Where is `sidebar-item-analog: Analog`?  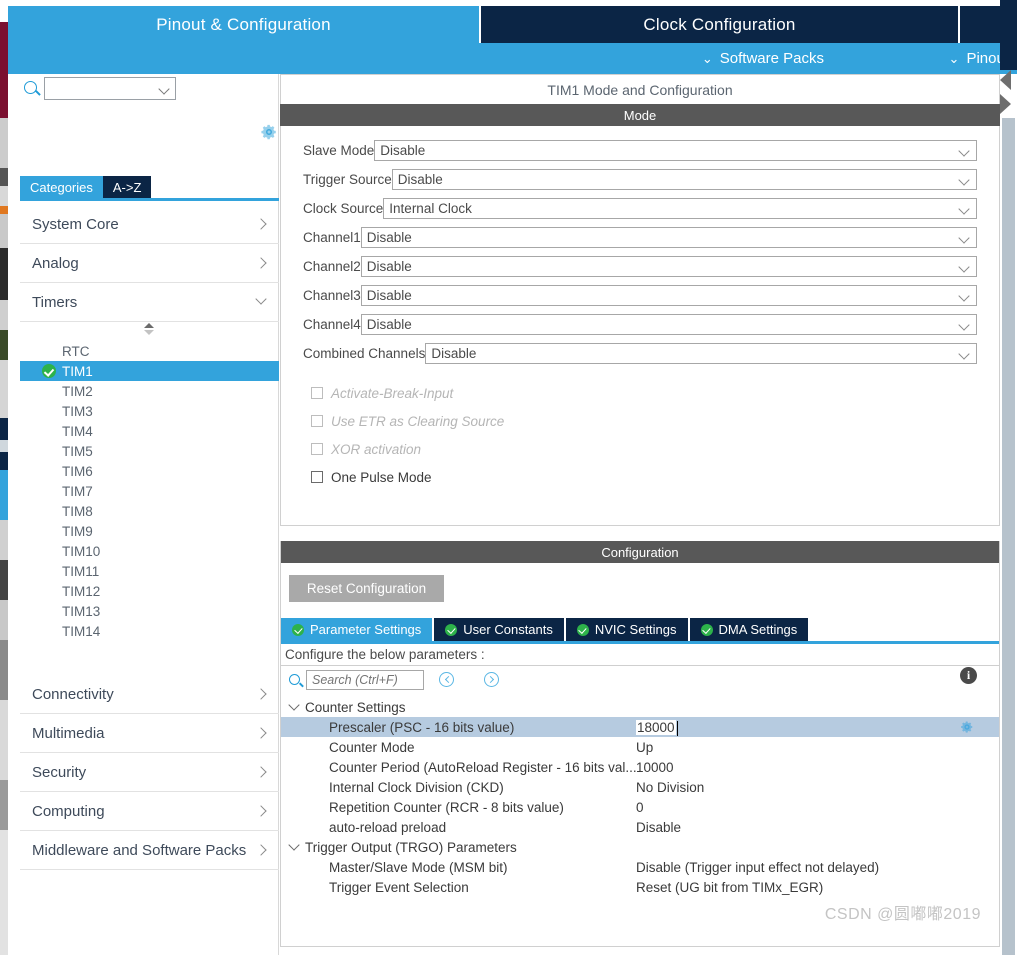 sidebar-item-analog: Analog is located at coordinates (149, 263).